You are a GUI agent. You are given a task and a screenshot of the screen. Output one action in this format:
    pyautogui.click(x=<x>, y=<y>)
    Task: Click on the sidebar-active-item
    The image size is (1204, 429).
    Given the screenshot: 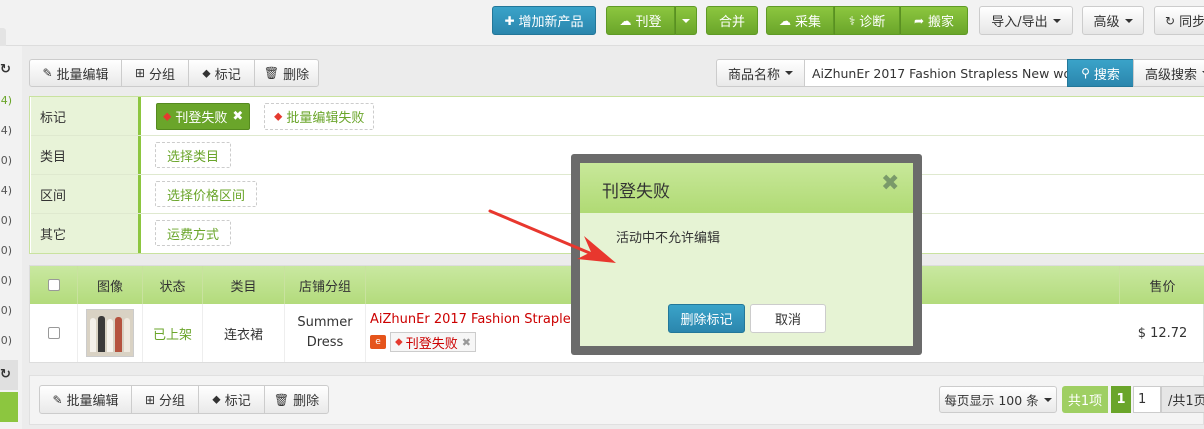 What is the action you would take?
    pyautogui.click(x=9, y=407)
    